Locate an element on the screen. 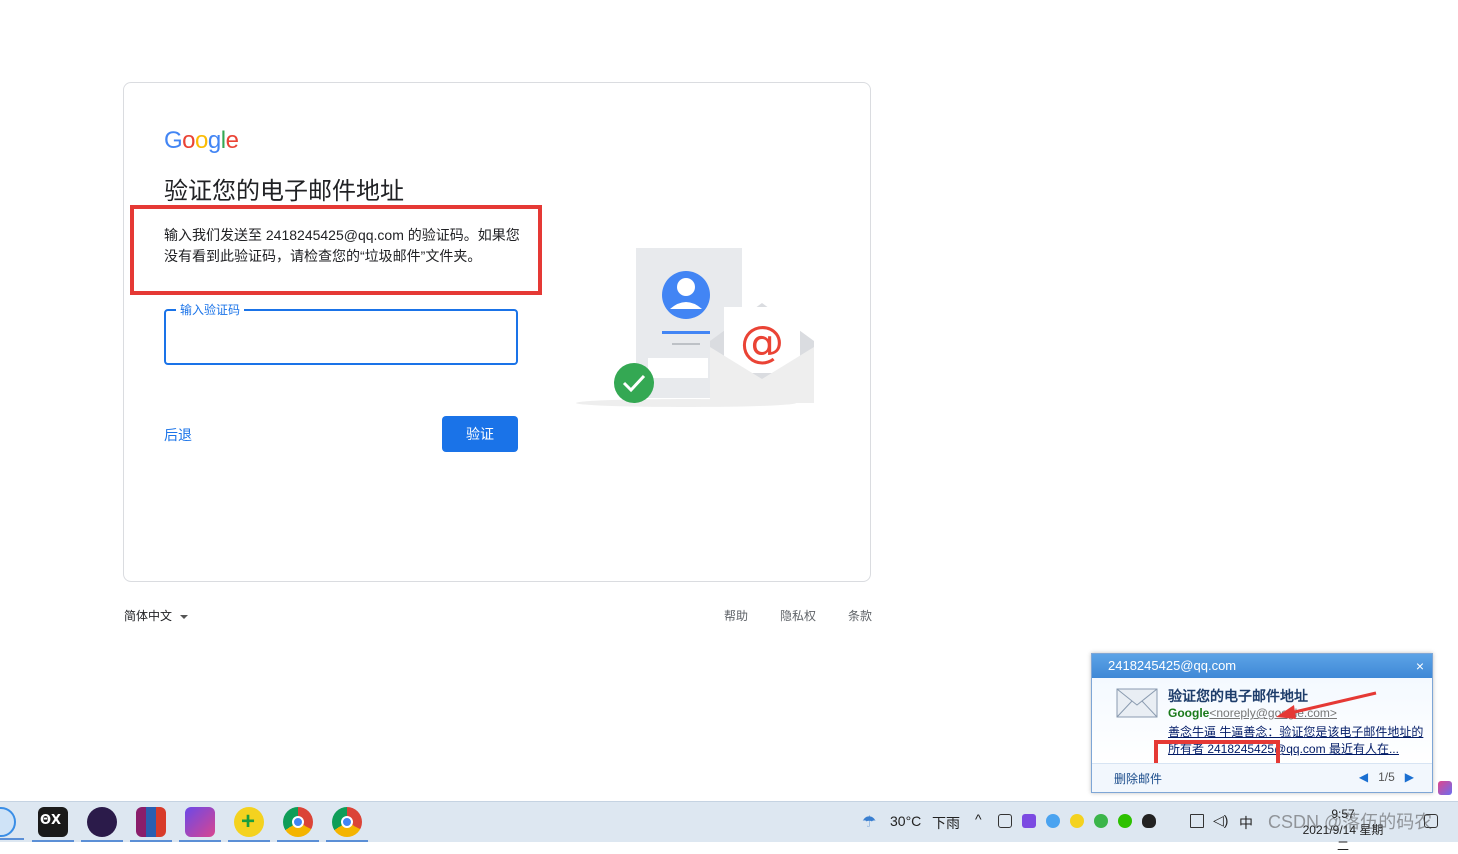  caret-down-icon is located at coordinates (184, 616).